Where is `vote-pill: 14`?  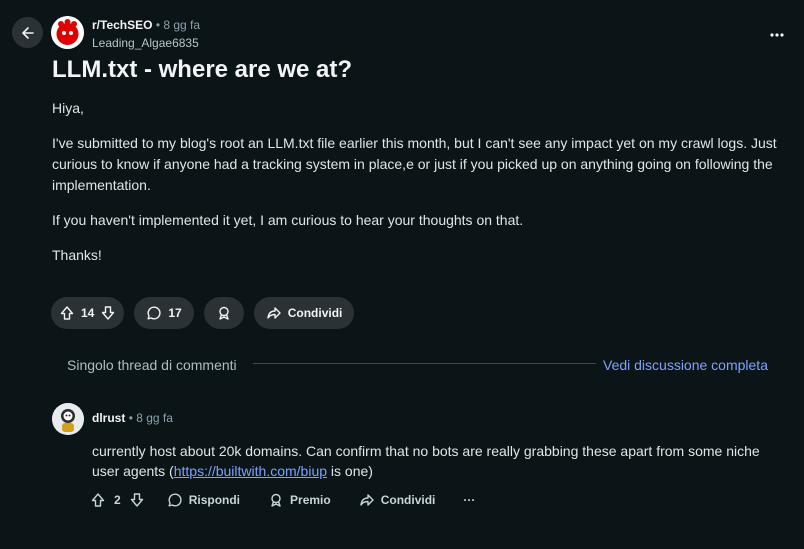 vote-pill: 14 is located at coordinates (88, 313).